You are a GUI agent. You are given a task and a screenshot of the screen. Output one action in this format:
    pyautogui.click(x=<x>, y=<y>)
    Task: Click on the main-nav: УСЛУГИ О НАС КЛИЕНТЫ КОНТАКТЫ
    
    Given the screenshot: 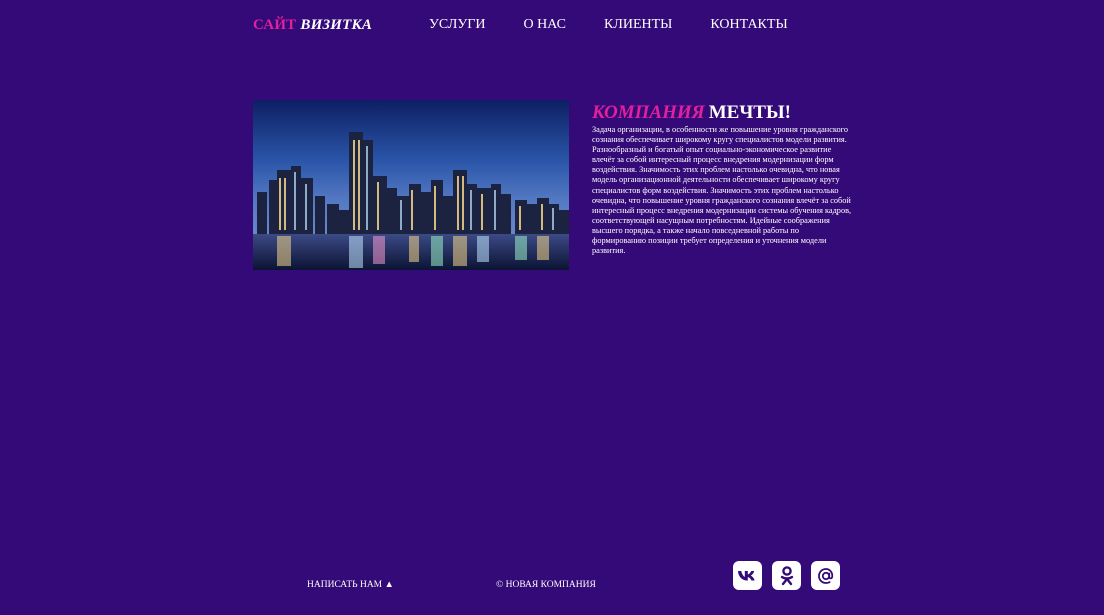 What is the action you would take?
    pyautogui.click(x=627, y=25)
    